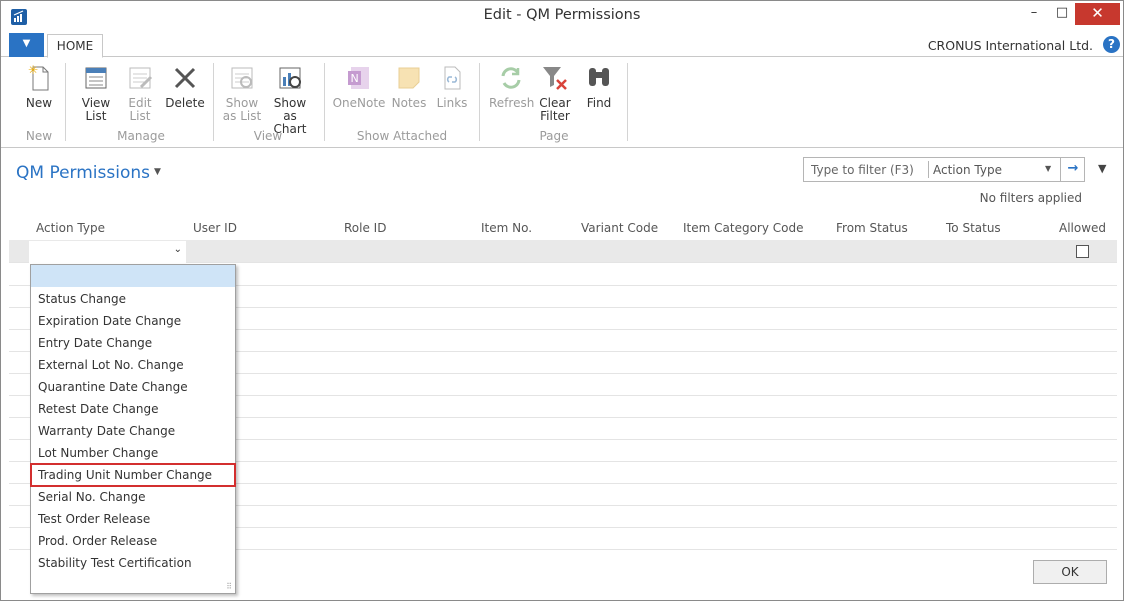 This screenshot has height=601, width=1124. What do you see at coordinates (619, 228) in the screenshot?
I see `column-header-variant-code: Variant Code` at bounding box center [619, 228].